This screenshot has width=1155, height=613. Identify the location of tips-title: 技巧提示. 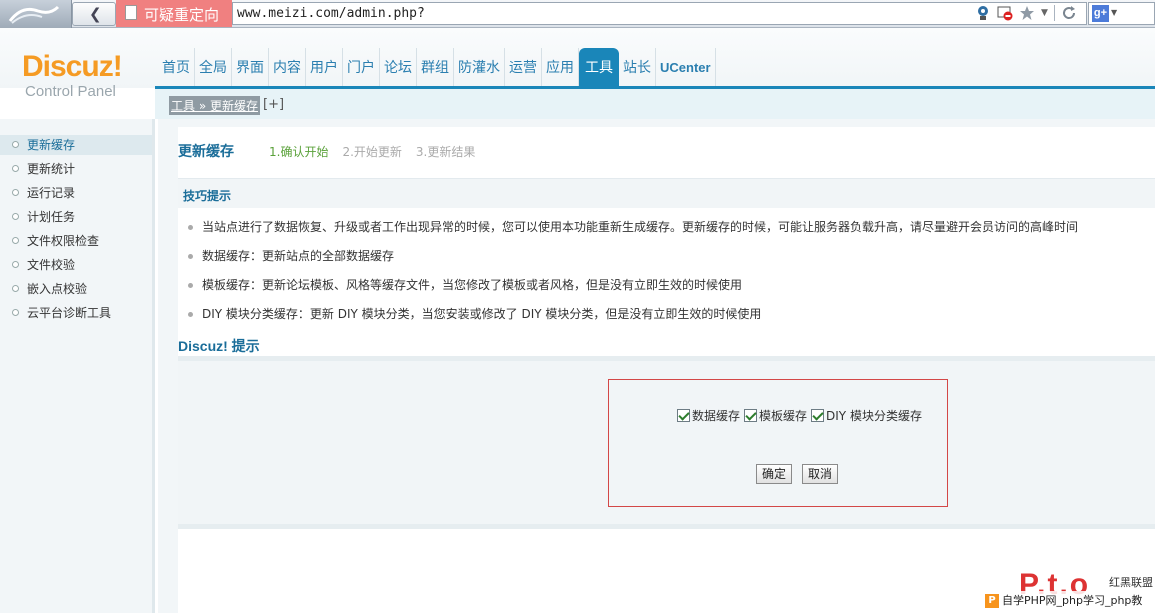
(207, 196).